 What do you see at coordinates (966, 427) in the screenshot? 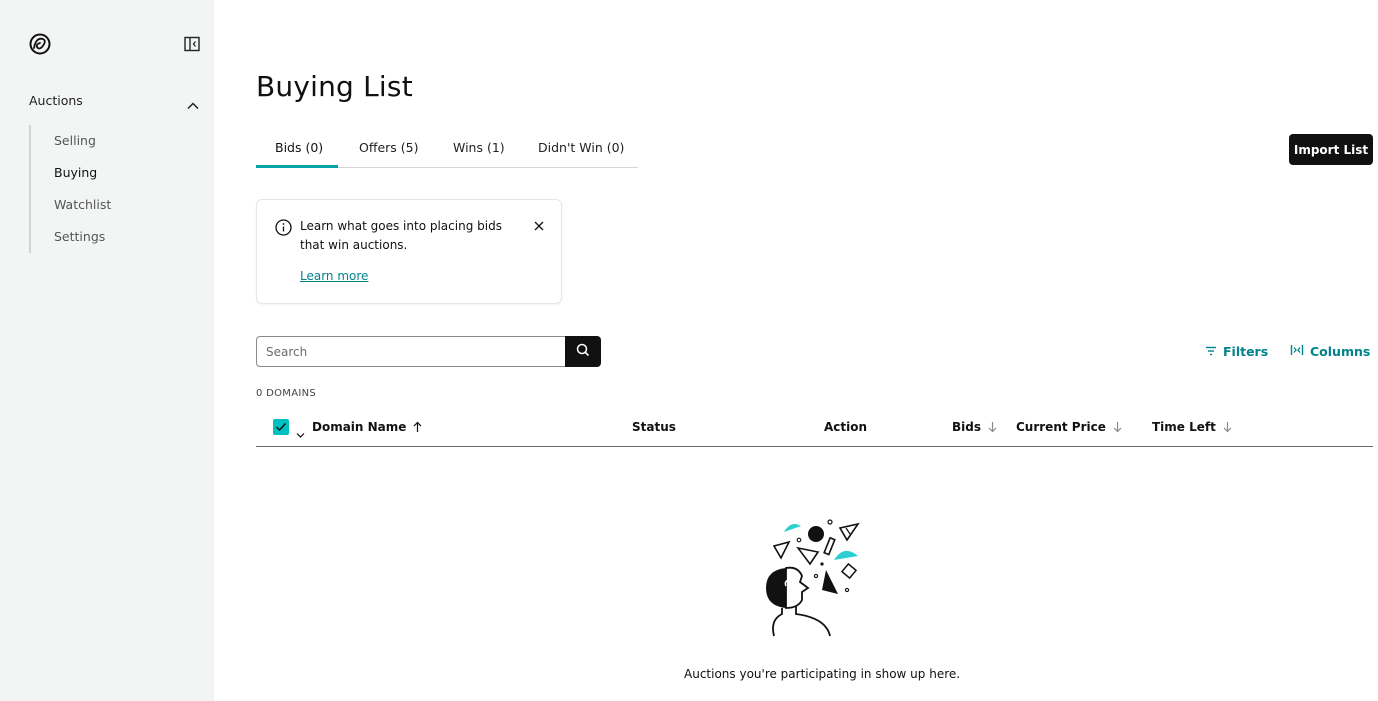
I see `column-label: Bids` at bounding box center [966, 427].